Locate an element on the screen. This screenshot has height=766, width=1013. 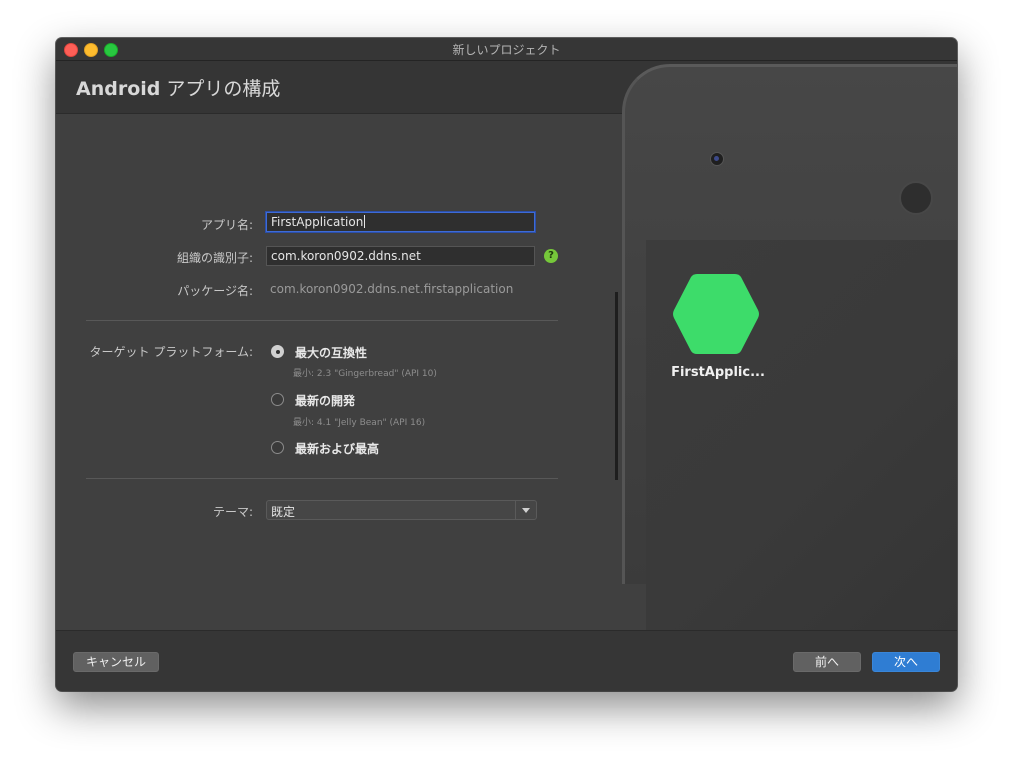
title-bar: 新しいプロジェクト is located at coordinates (506, 49).